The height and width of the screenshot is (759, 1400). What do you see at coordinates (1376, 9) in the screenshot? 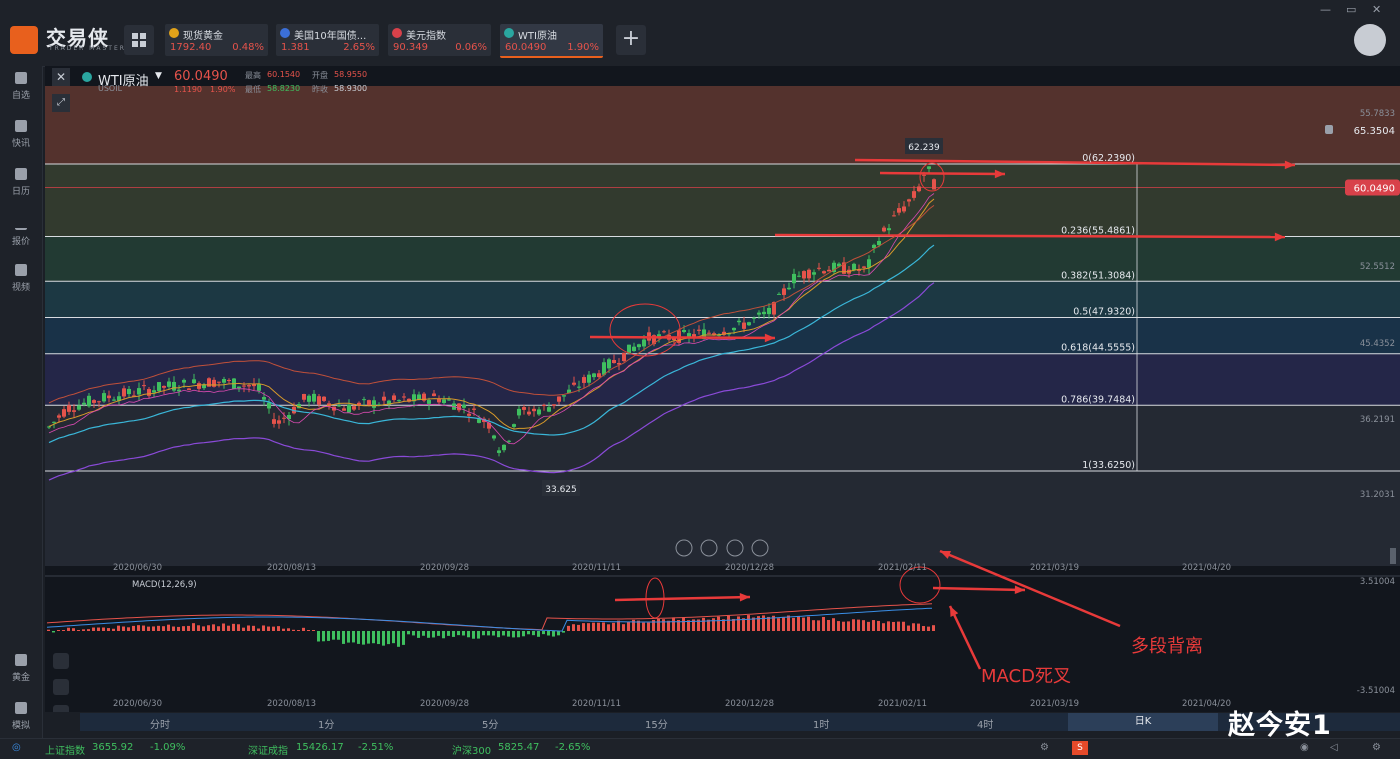
I see `close-window-button: ✕` at bounding box center [1376, 9].